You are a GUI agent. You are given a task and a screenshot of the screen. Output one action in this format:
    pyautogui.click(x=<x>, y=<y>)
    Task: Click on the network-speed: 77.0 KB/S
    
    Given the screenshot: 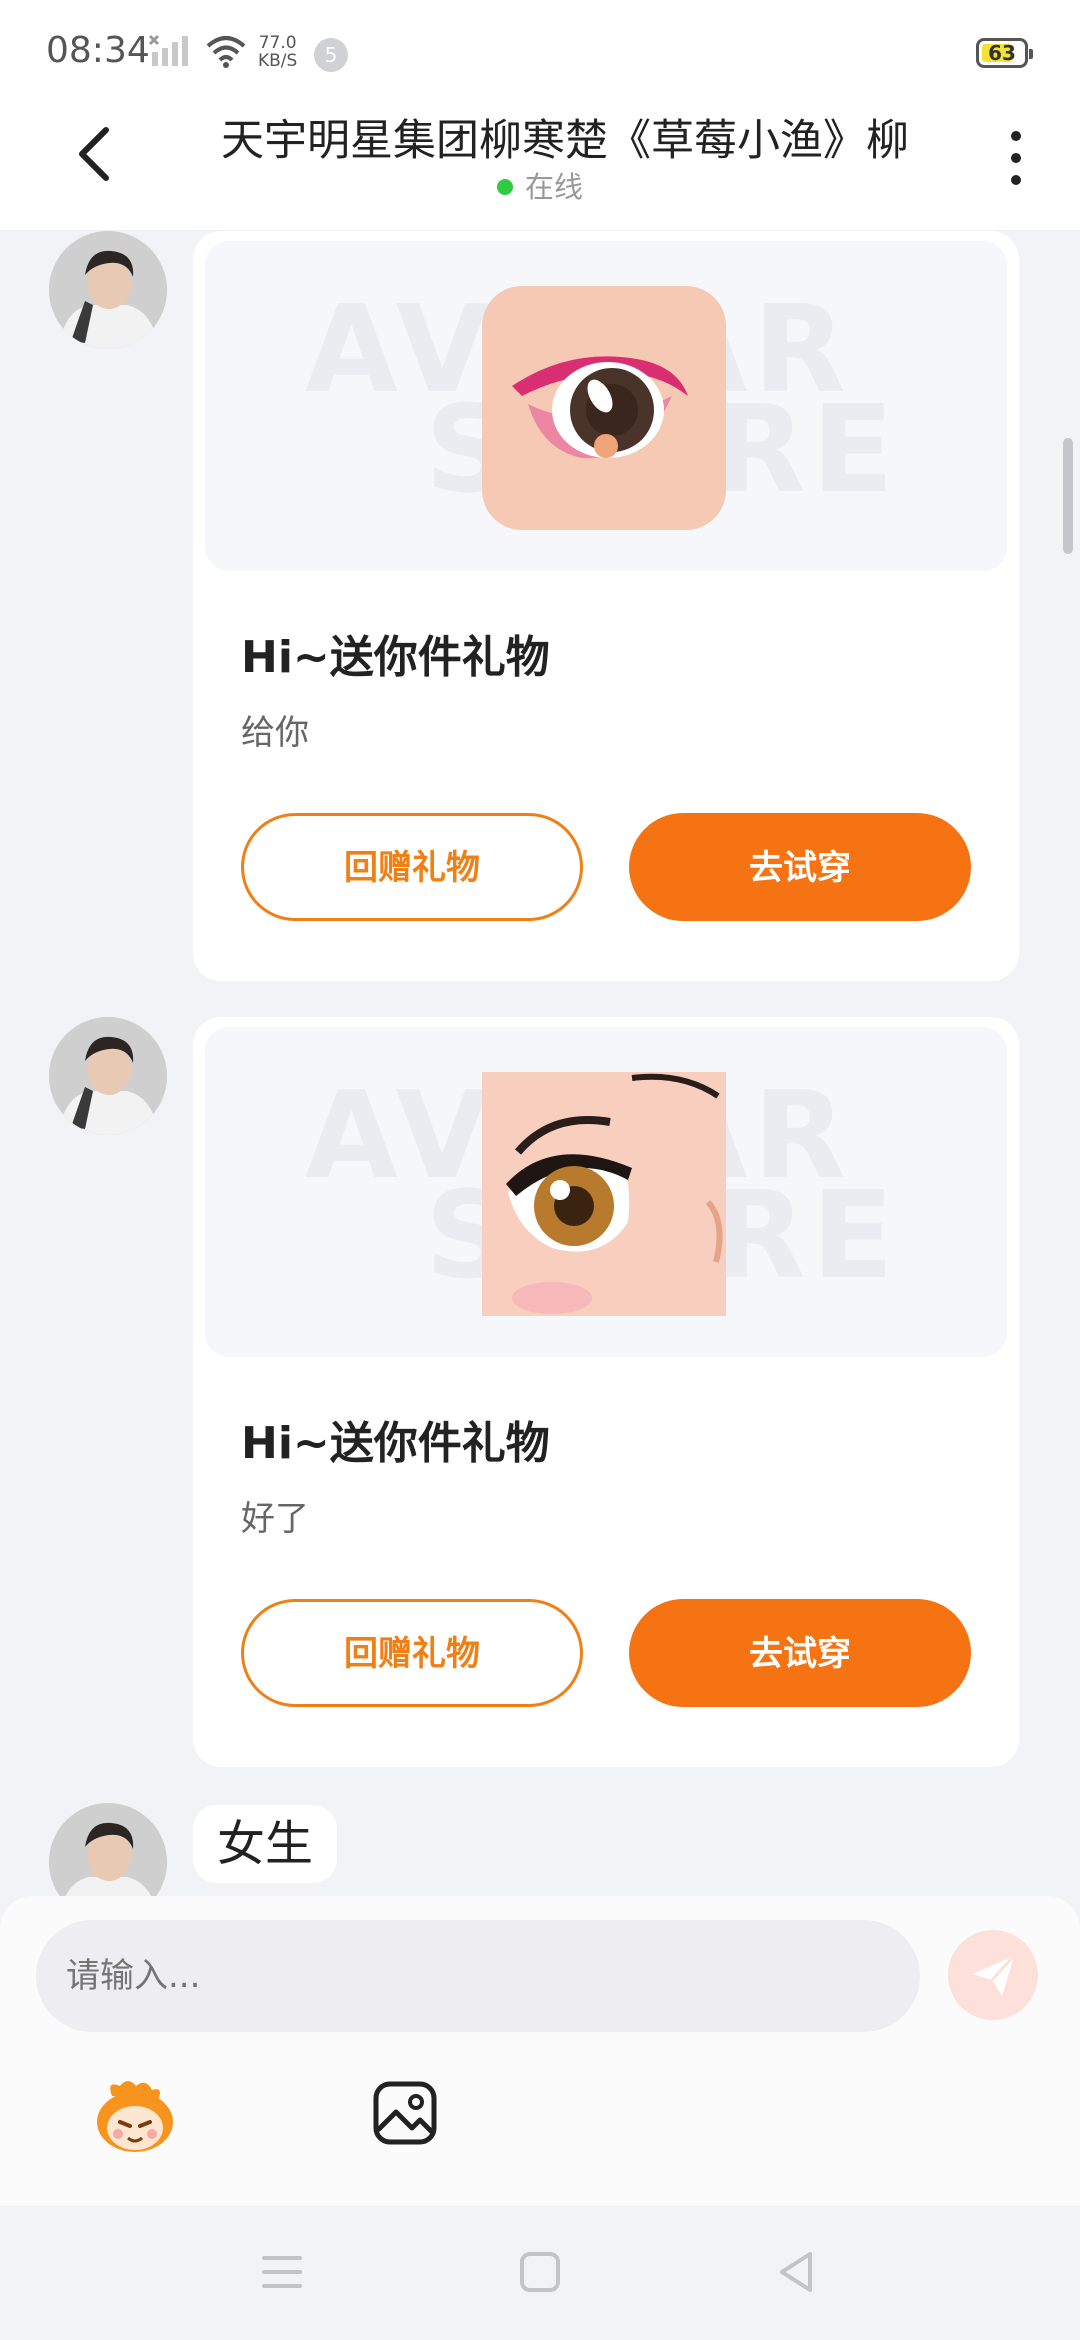 What is the action you would take?
    pyautogui.click(x=277, y=52)
    